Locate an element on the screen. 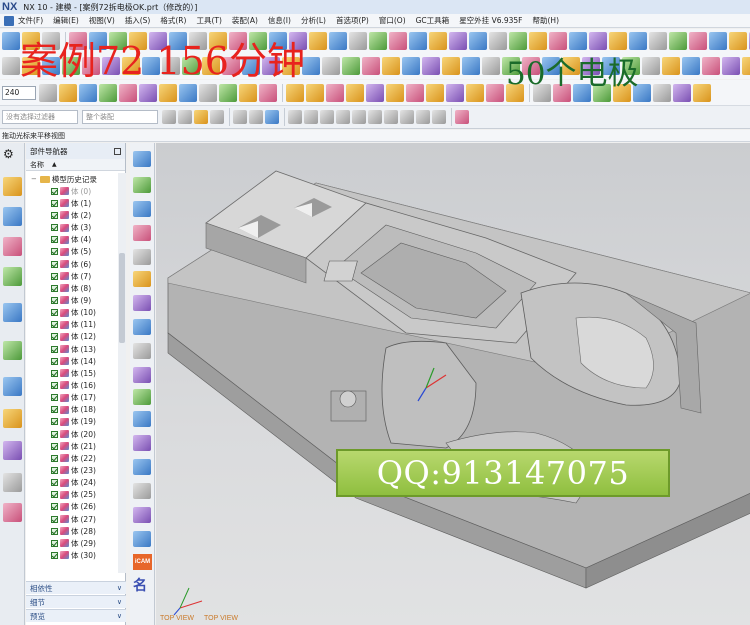 This screenshot has height=625, width=750. blue-cube-icon is located at coordinates (582, 92).